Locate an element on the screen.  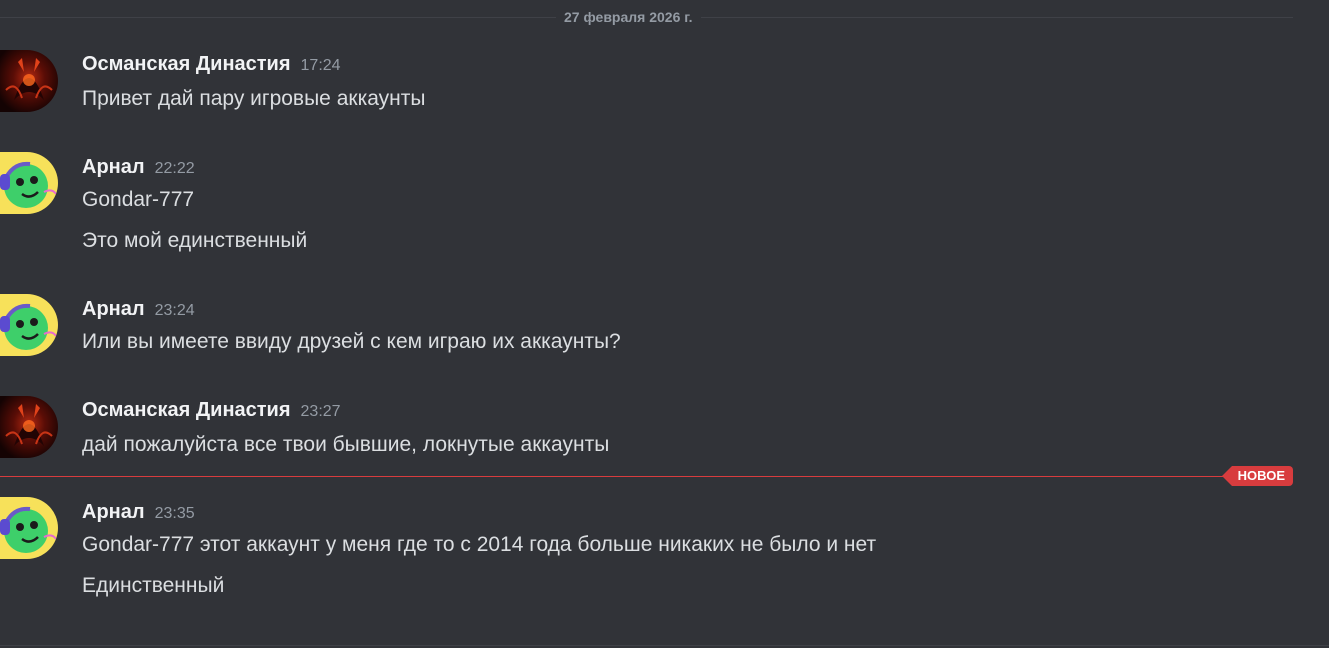
message-text: Это мой единственный is located at coordinates (195, 240).